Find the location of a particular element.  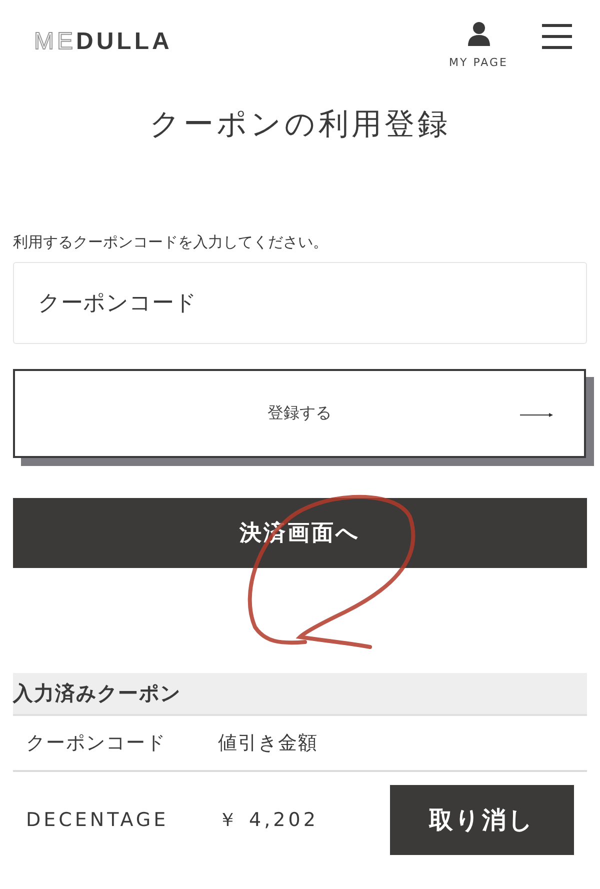

section-heading: 入力済みクーポン is located at coordinates (300, 694).